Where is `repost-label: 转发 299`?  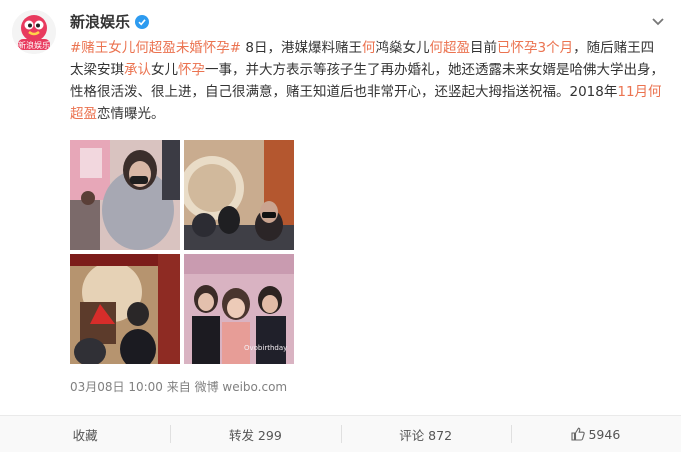 repost-label: 转发 299 is located at coordinates (255, 435).